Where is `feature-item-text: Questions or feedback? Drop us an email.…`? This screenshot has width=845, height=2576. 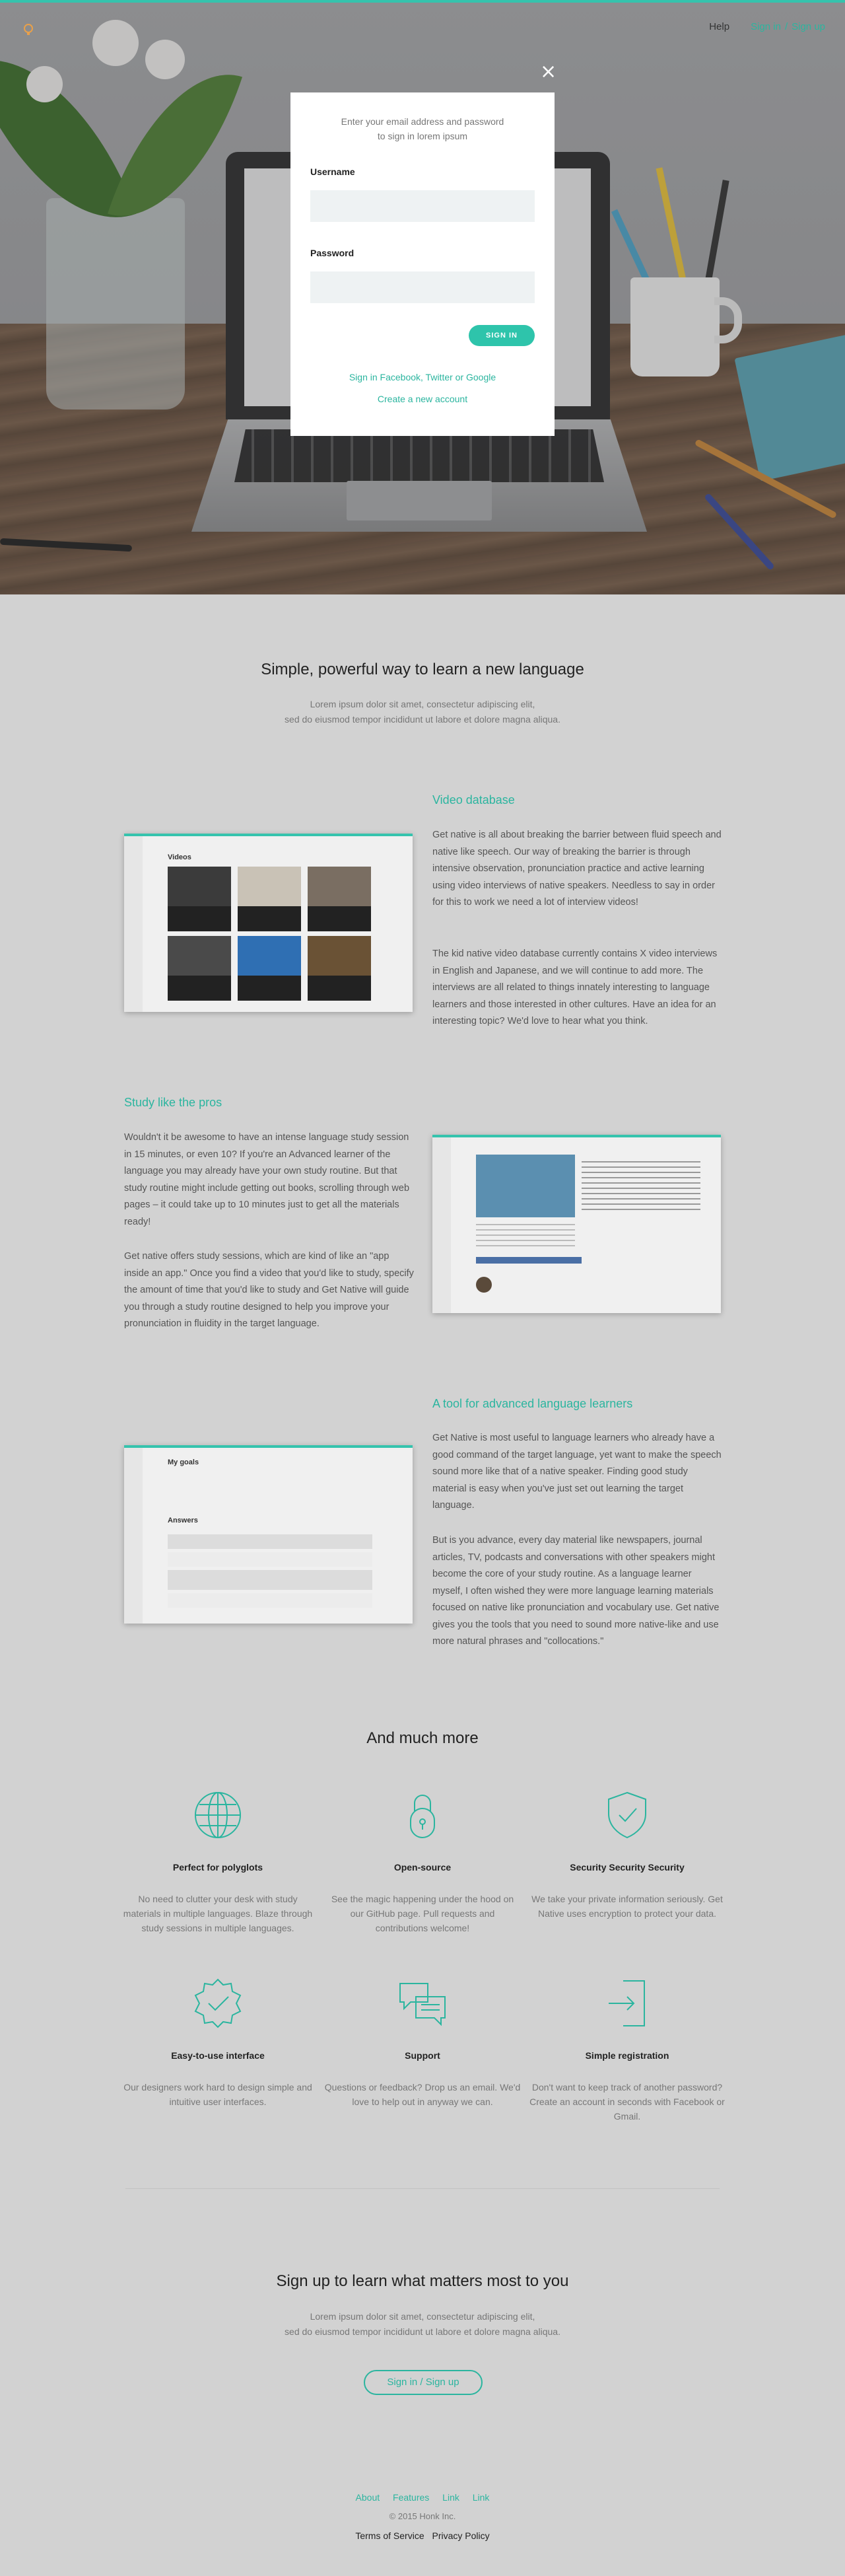
feature-item-text: Questions or feedback? Drop us an email.… is located at coordinates (422, 2094).